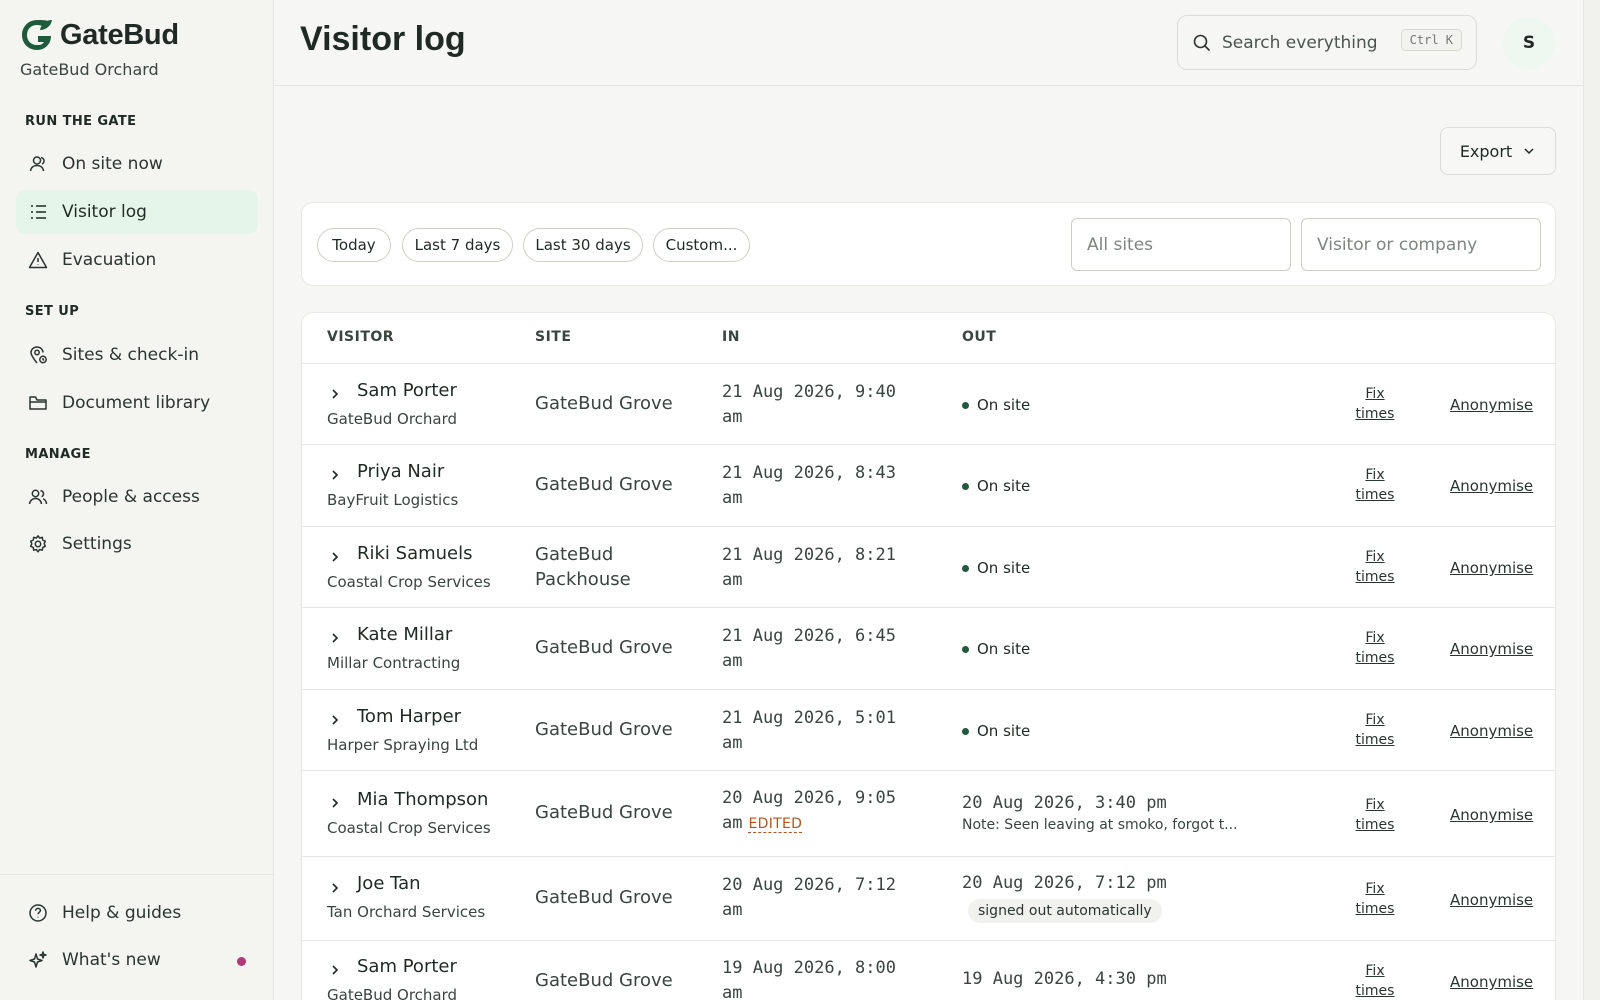 Image resolution: width=1600 pixels, height=1000 pixels. Describe the element at coordinates (97, 544) in the screenshot. I see `sidebar-item-label: Settings` at that location.